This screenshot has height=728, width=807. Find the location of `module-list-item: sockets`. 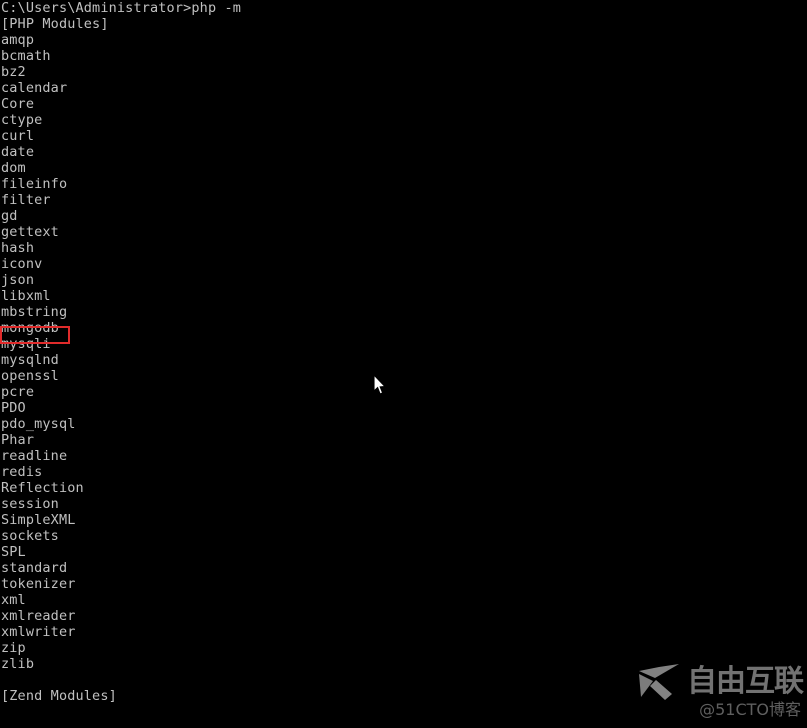

module-list-item: sockets is located at coordinates (30, 536).